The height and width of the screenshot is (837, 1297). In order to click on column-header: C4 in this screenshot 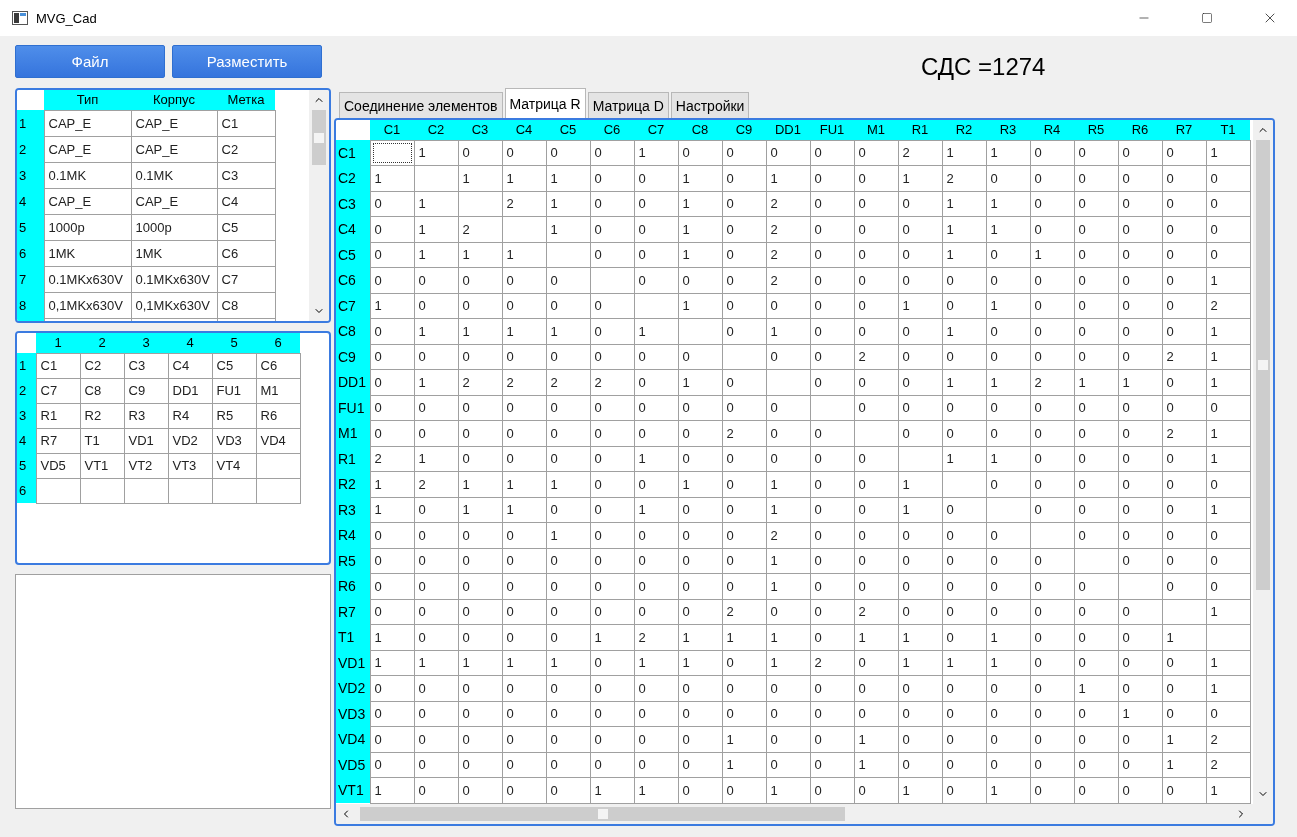, I will do `click(524, 130)`.